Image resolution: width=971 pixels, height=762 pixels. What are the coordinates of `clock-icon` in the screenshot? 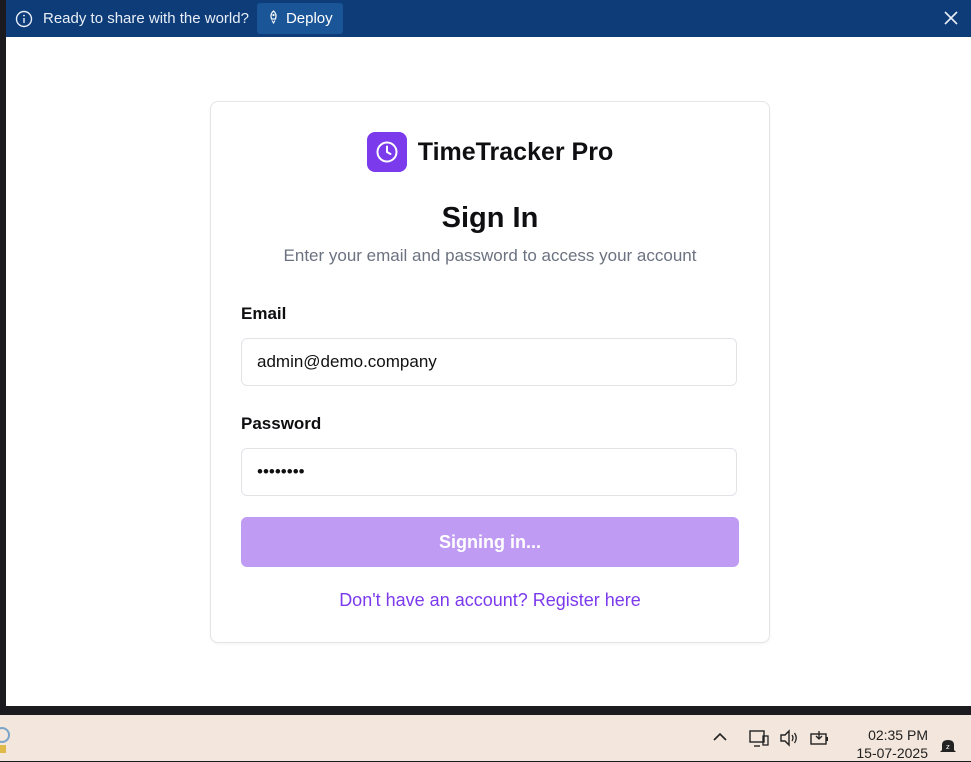 It's located at (386, 152).